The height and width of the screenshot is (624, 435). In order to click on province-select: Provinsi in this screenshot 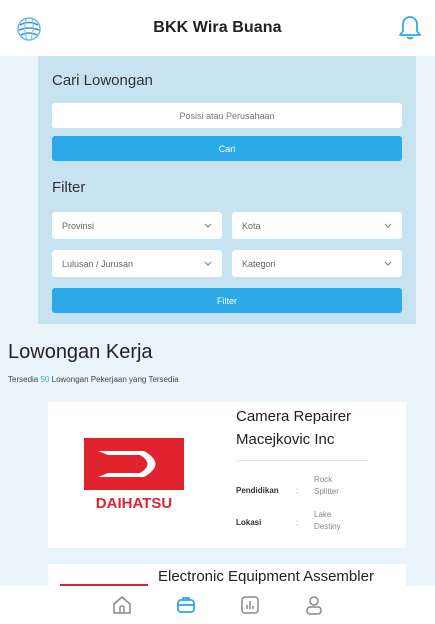, I will do `click(137, 225)`.